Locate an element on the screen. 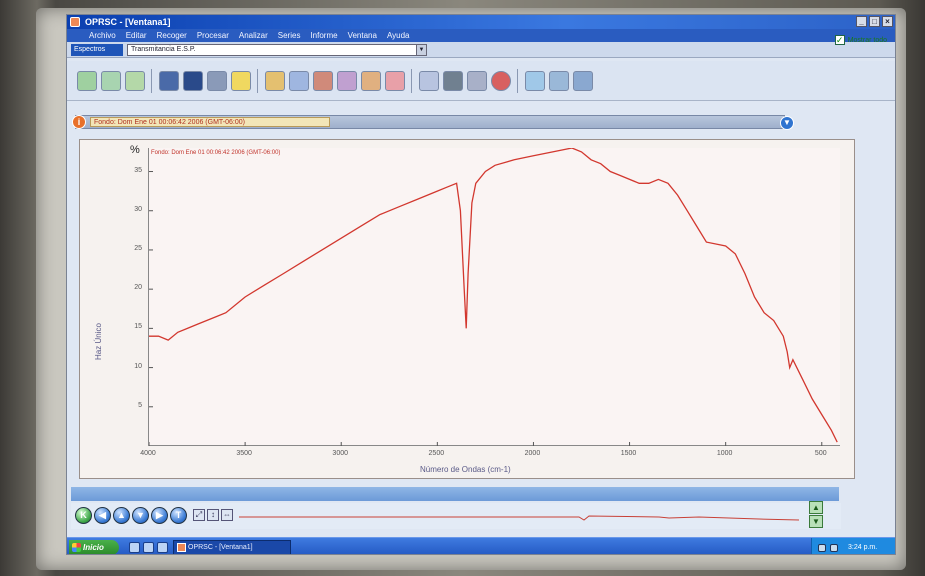  y-tick-label: 35 is located at coordinates (138, 170).